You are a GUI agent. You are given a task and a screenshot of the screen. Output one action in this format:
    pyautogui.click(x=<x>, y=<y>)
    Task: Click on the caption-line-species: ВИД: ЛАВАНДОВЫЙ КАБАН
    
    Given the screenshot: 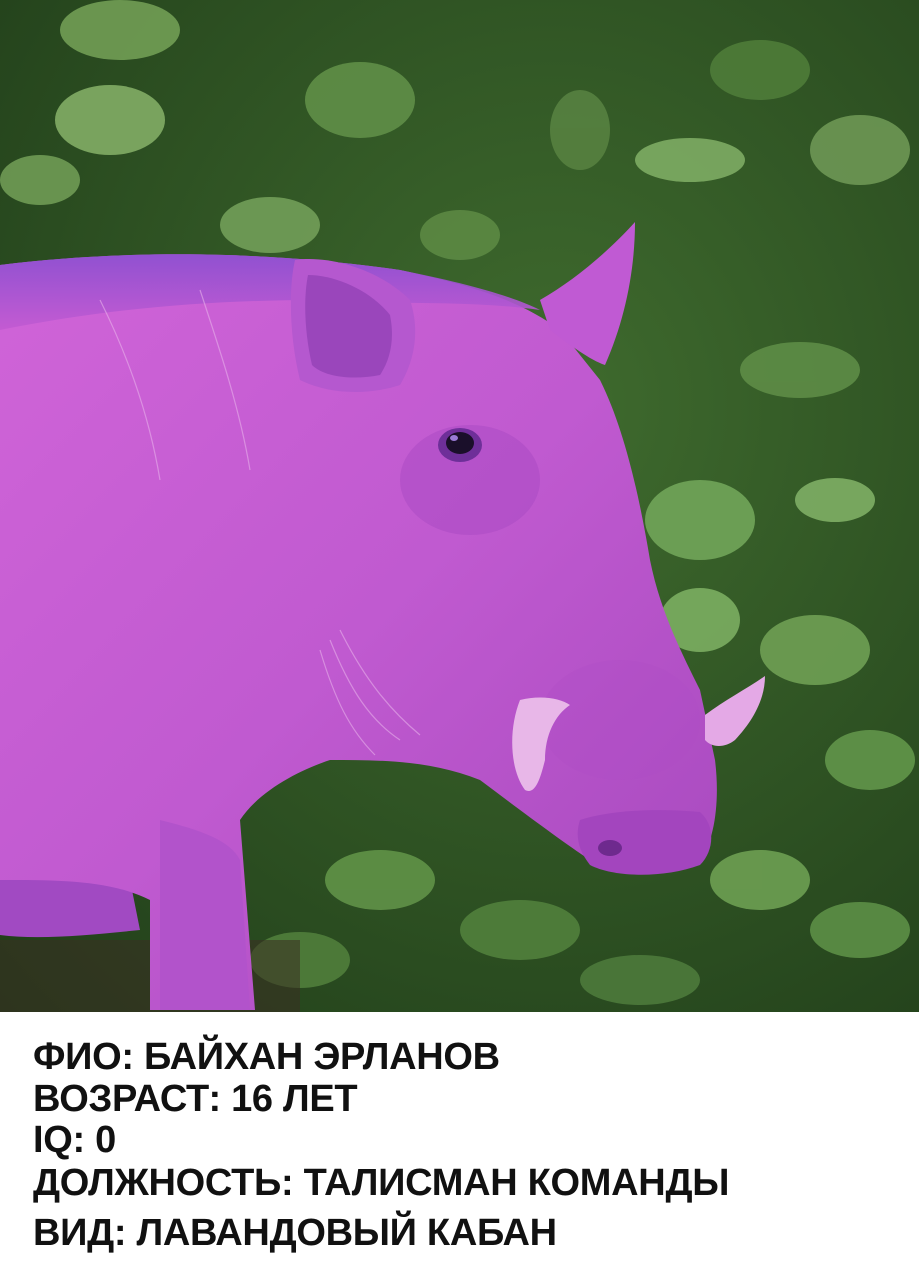 What is the action you would take?
    pyautogui.click(x=295, y=1233)
    